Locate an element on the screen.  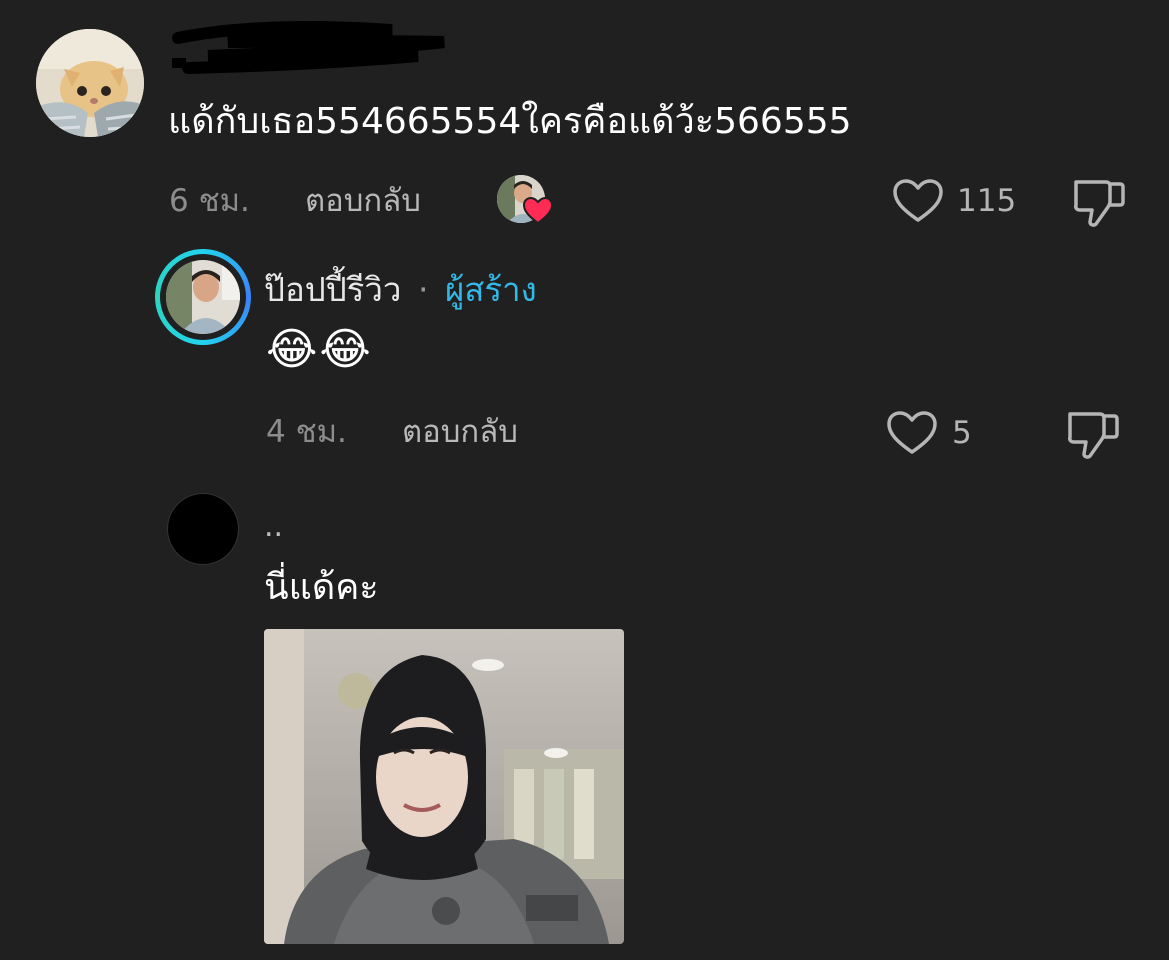
reply-2-avatar is located at coordinates (203, 529).